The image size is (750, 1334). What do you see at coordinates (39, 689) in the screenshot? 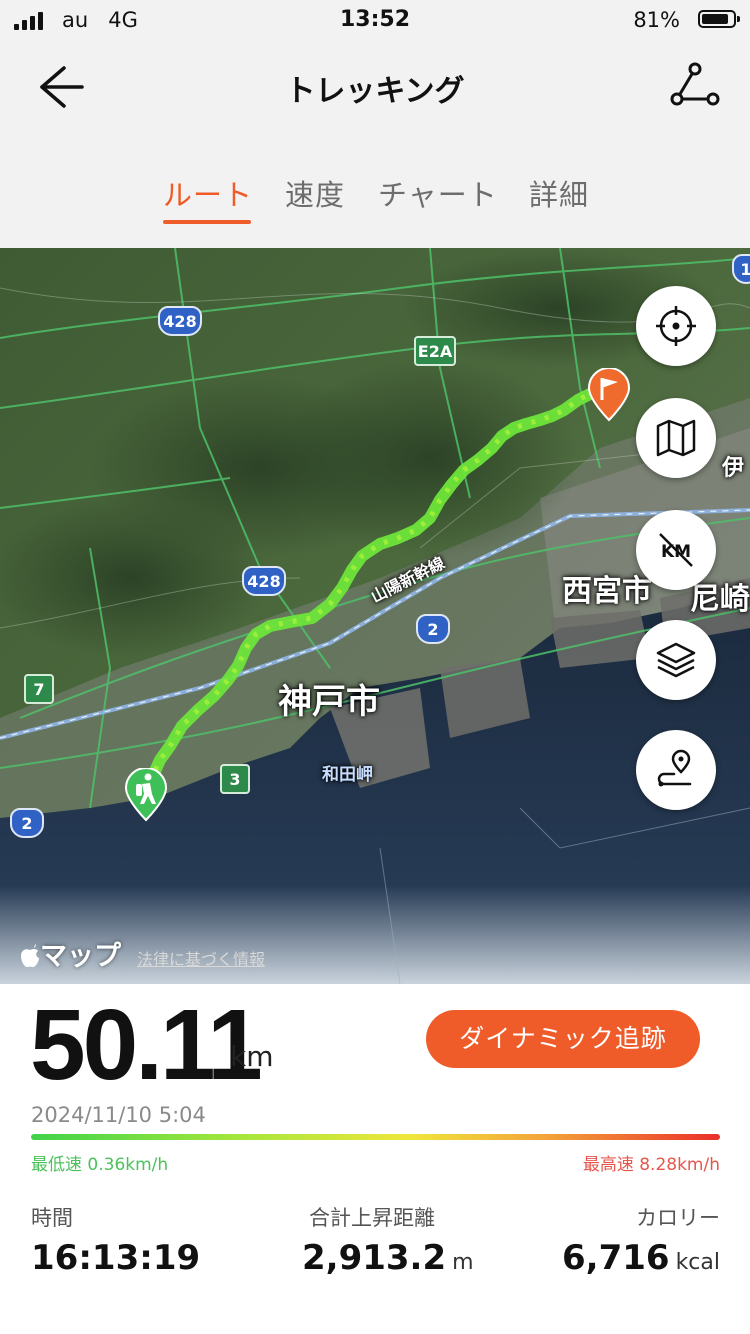
I see `route-shield-7: 7` at bounding box center [39, 689].